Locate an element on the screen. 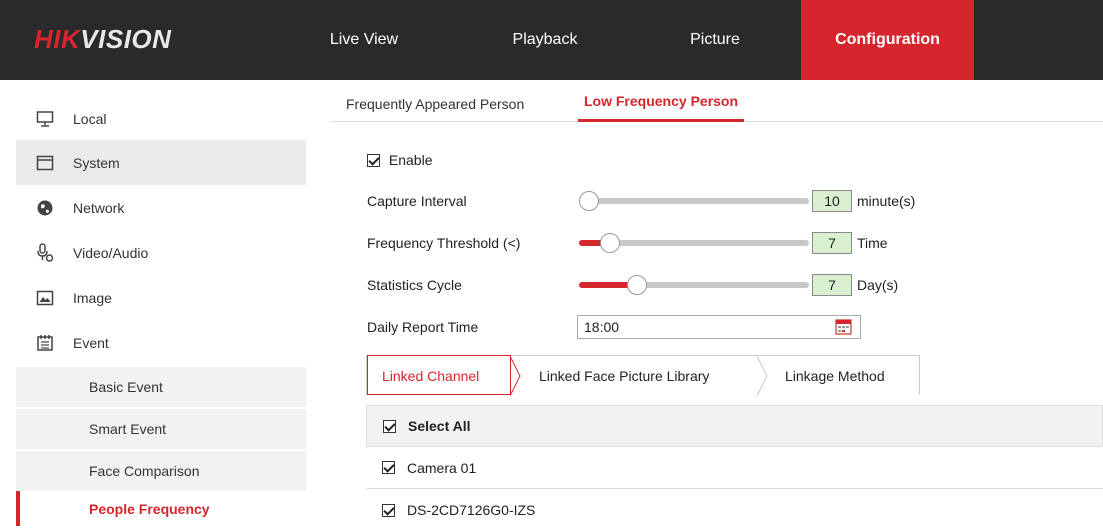 This screenshot has height=531, width=1103. statistics-cycle-slider is located at coordinates (694, 285).